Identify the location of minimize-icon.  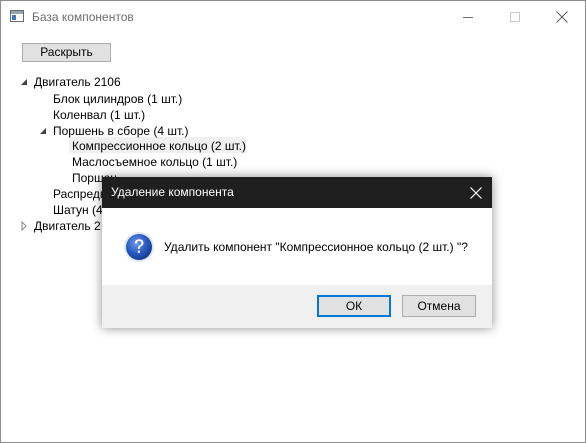
(468, 17).